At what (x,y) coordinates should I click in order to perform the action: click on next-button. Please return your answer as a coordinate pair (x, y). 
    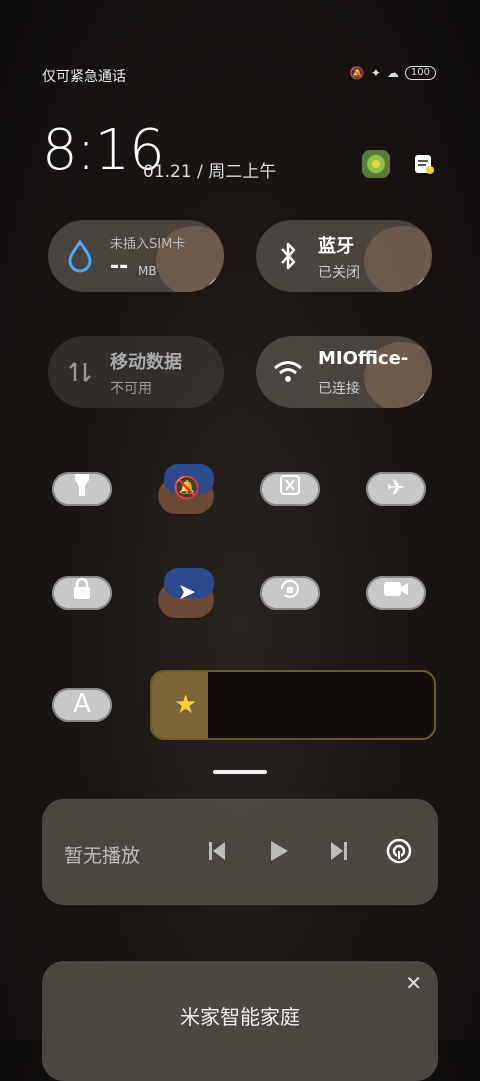
    Looking at the image, I should click on (339, 851).